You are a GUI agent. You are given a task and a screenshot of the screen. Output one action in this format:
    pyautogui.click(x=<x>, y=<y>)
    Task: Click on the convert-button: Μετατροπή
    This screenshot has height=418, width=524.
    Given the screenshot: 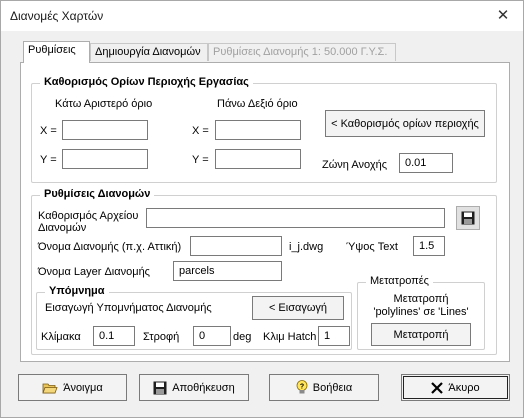 What is the action you would take?
    pyautogui.click(x=421, y=334)
    